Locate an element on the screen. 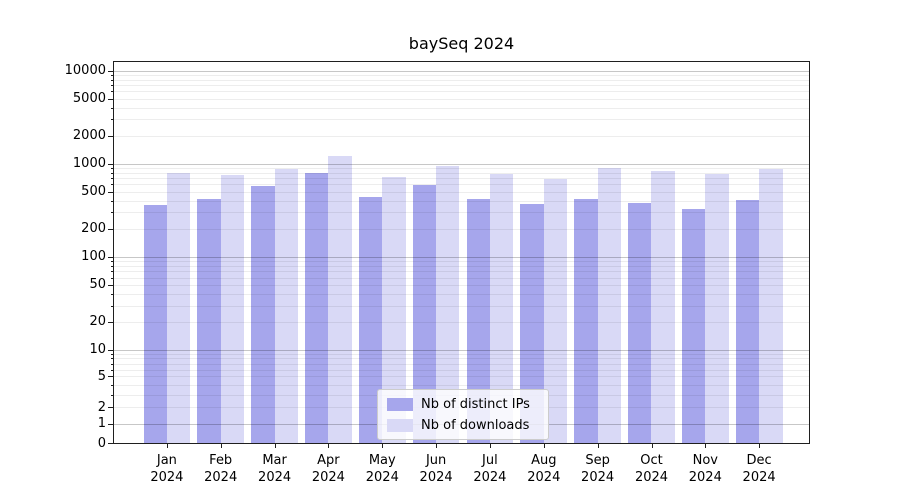 Image resolution: width=900 pixels, height=500 pixels. bar-downloads-feb is located at coordinates (232, 309).